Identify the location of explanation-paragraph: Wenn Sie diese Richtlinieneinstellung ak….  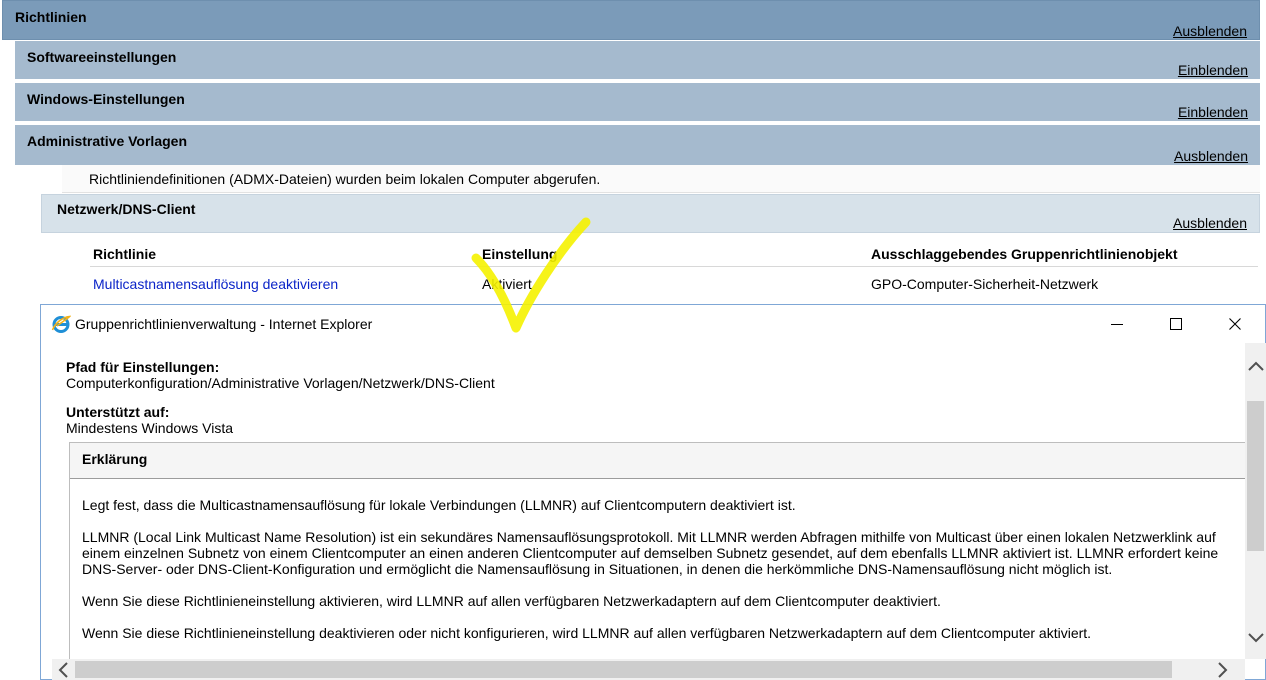
(511, 601).